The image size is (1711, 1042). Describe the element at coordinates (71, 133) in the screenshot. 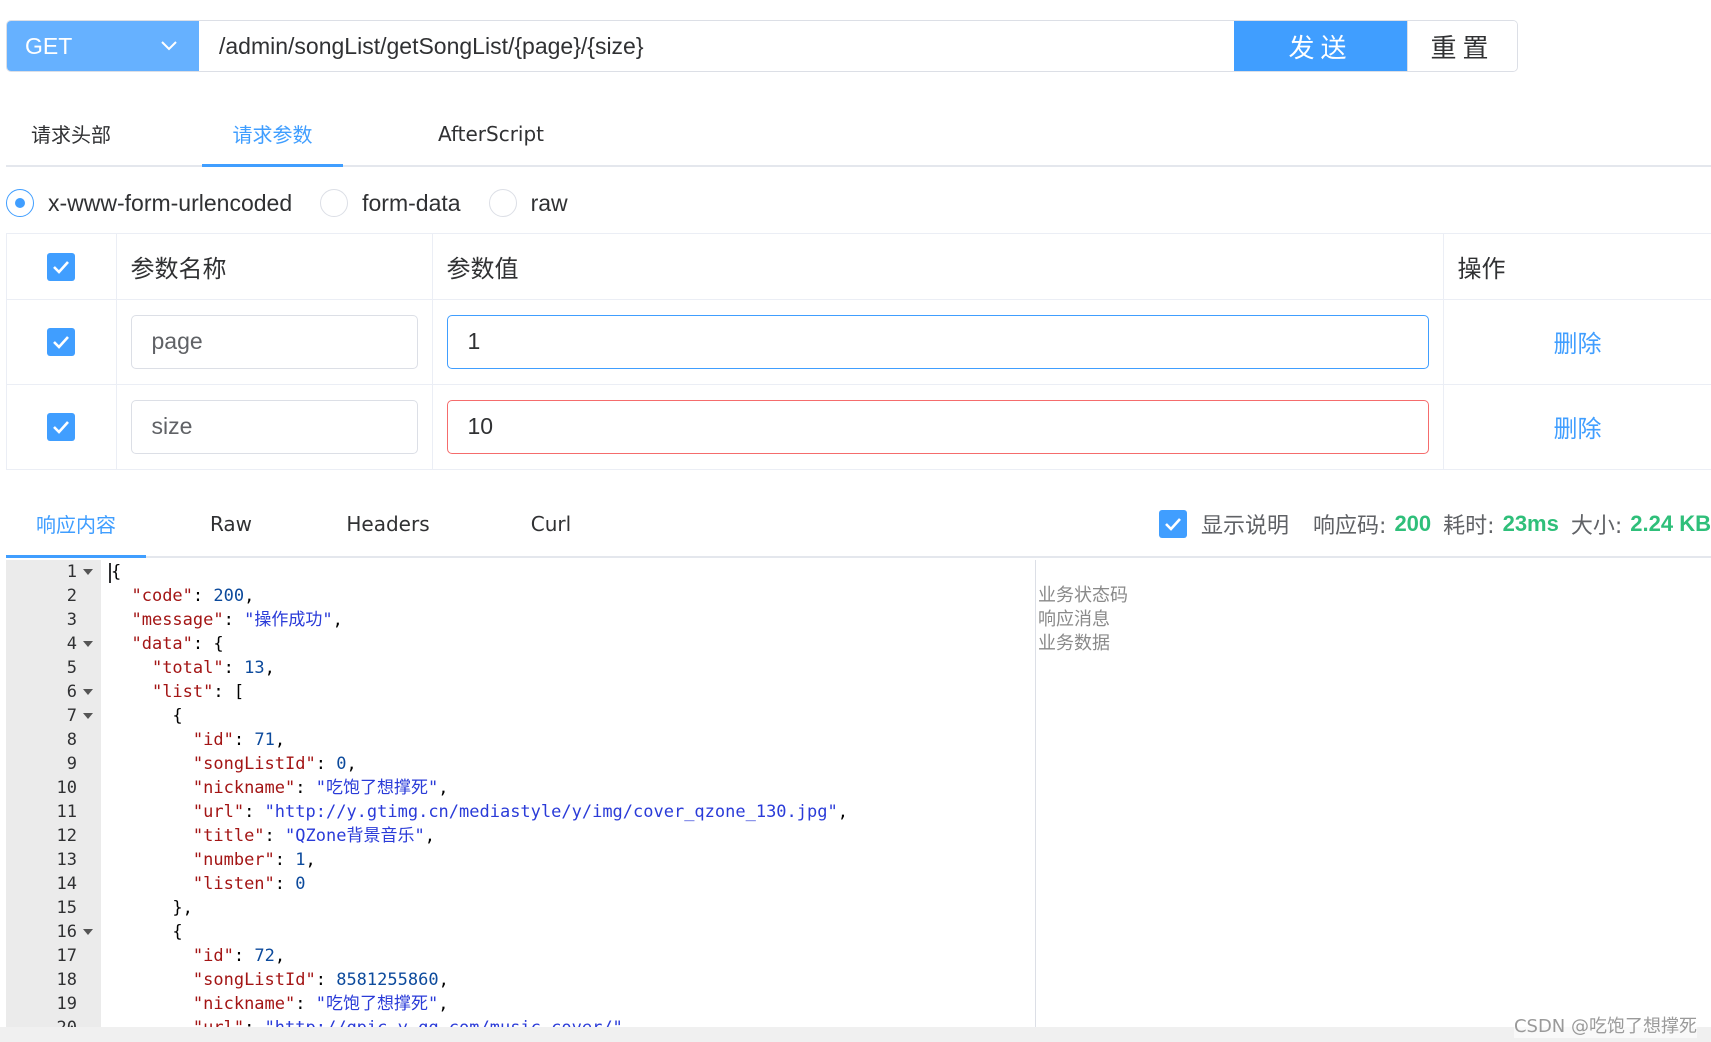

I see `tab-request-headers: 请求头部` at that location.